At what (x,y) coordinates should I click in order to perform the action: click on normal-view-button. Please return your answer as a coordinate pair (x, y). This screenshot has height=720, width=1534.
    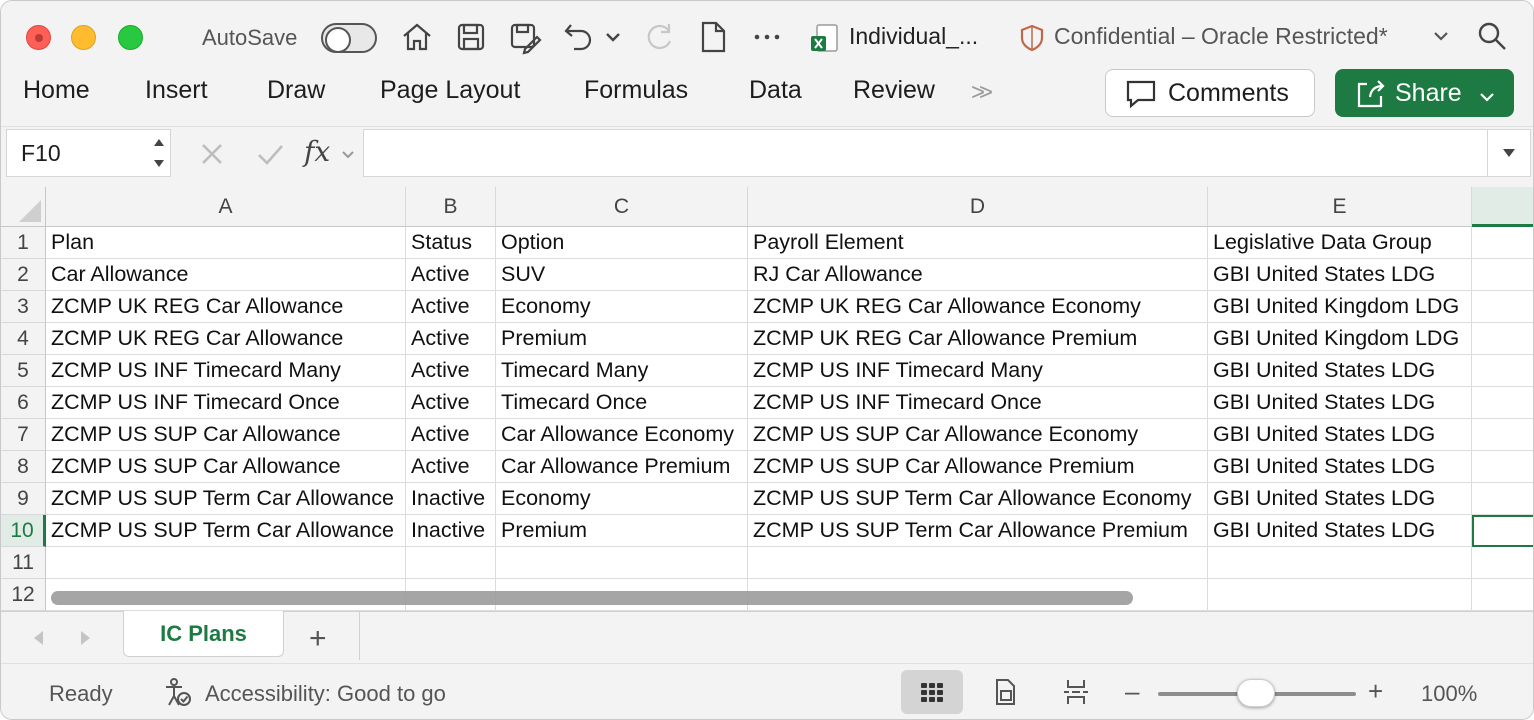
    Looking at the image, I should click on (932, 692).